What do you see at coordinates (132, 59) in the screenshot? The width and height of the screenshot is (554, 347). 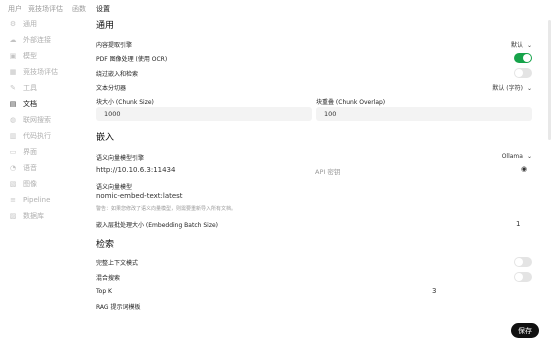 I see `pdf-ocr-label: PDF 图像处理 (使用 OCR)` at bounding box center [132, 59].